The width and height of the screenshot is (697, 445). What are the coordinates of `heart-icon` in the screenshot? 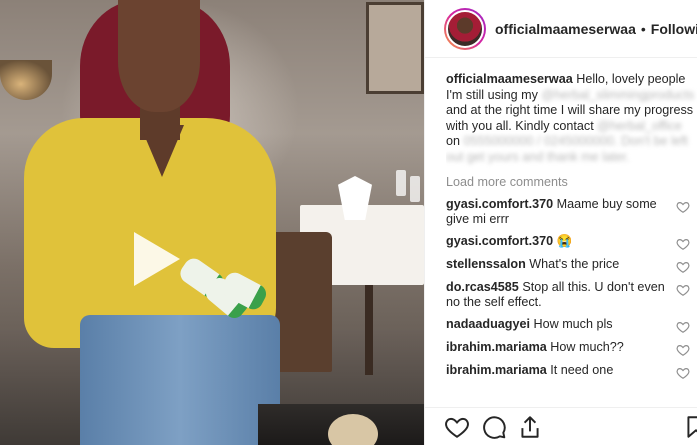 It's located at (457, 427).